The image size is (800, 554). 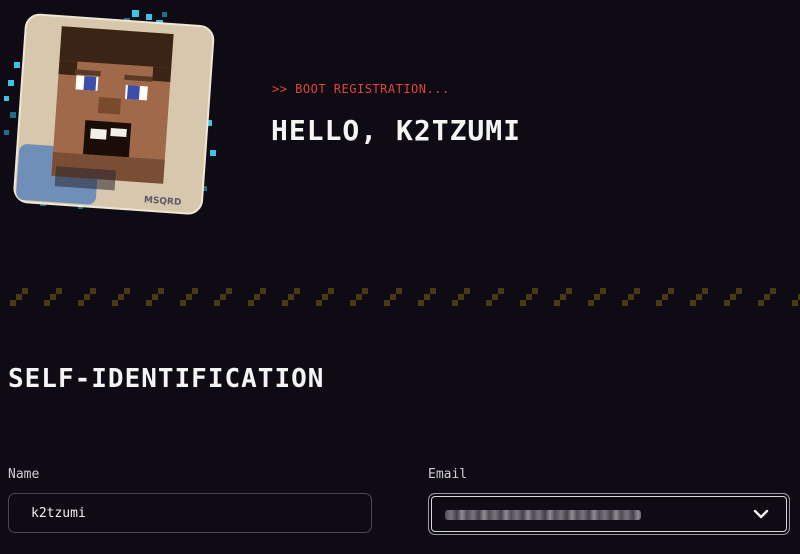 What do you see at coordinates (448, 474) in the screenshot?
I see `email-label: Email` at bounding box center [448, 474].